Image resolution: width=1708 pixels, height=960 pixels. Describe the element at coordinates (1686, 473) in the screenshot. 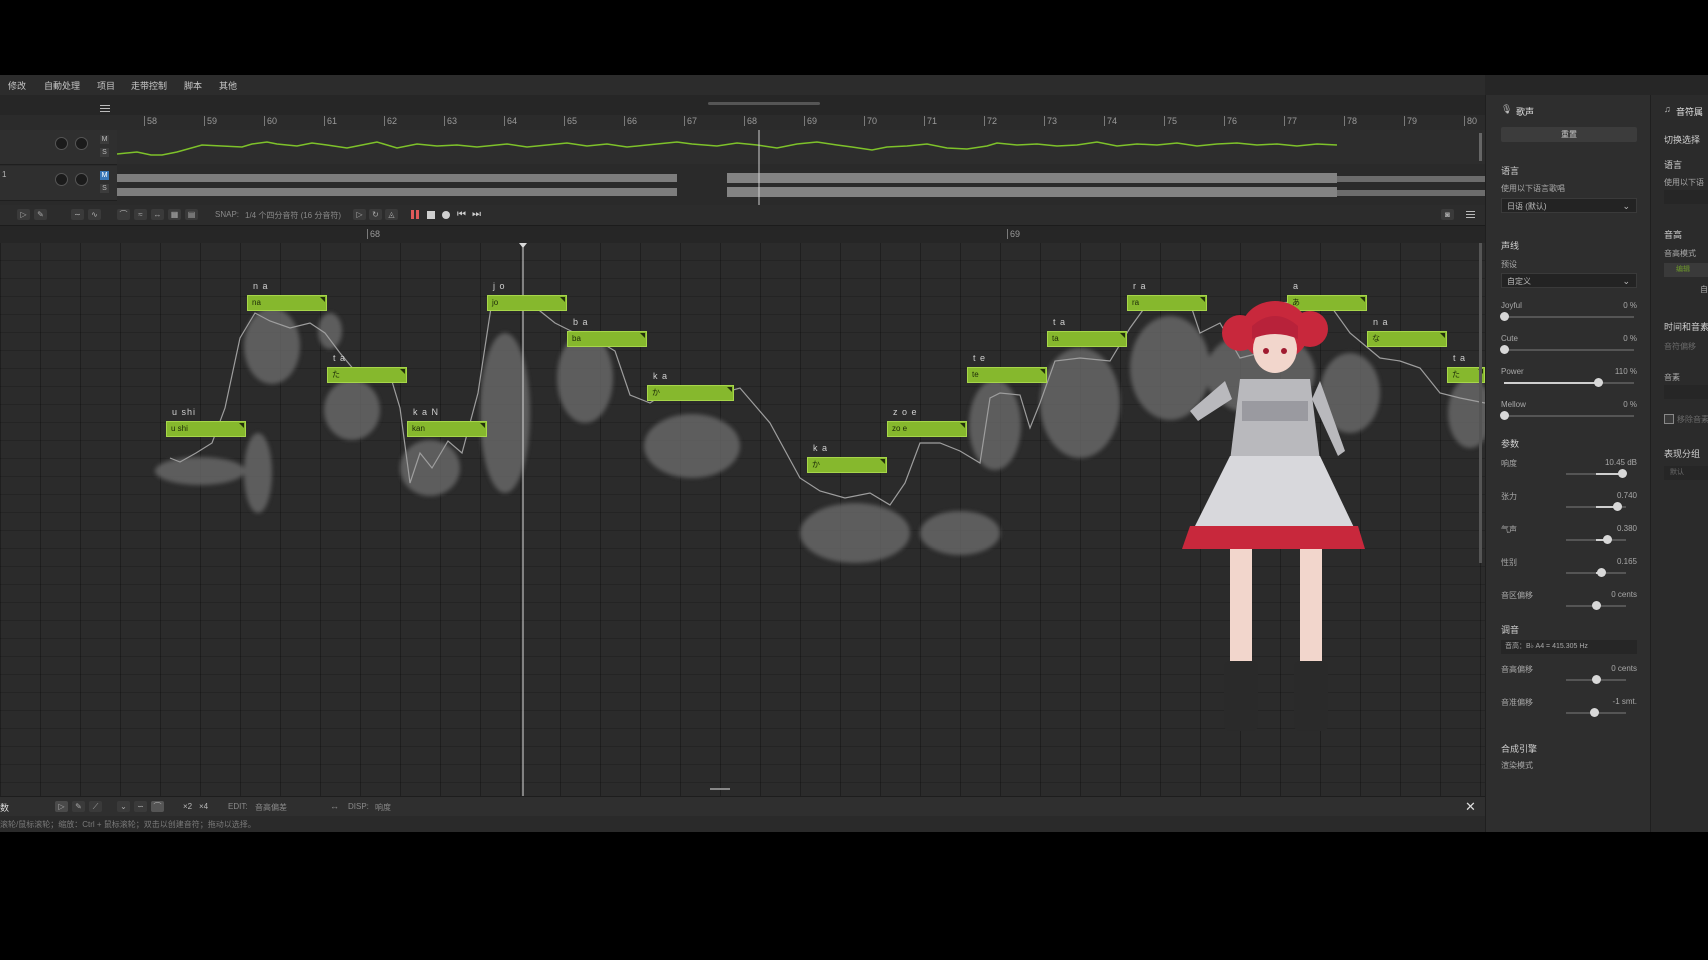

I see `expression-group-dropdown: 默认` at that location.